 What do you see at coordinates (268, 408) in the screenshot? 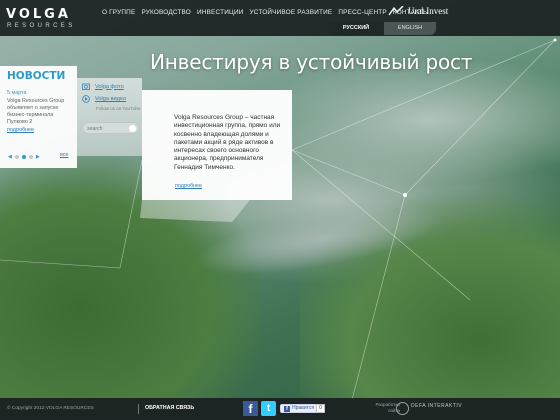
I see `twitter-icon: t` at bounding box center [268, 408].